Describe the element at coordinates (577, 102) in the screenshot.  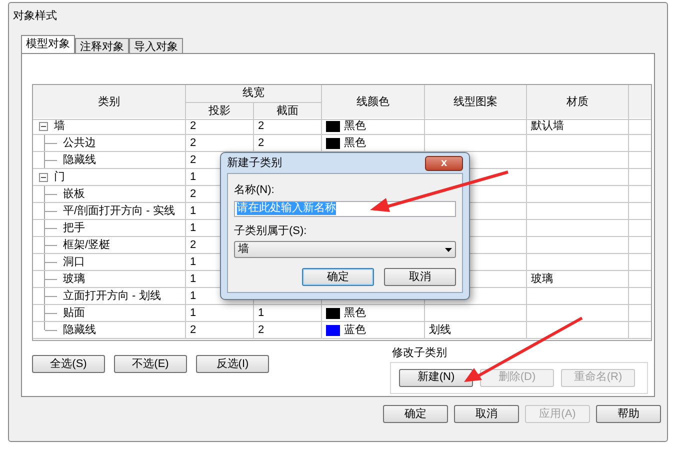
I see `column-header: 材质` at that location.